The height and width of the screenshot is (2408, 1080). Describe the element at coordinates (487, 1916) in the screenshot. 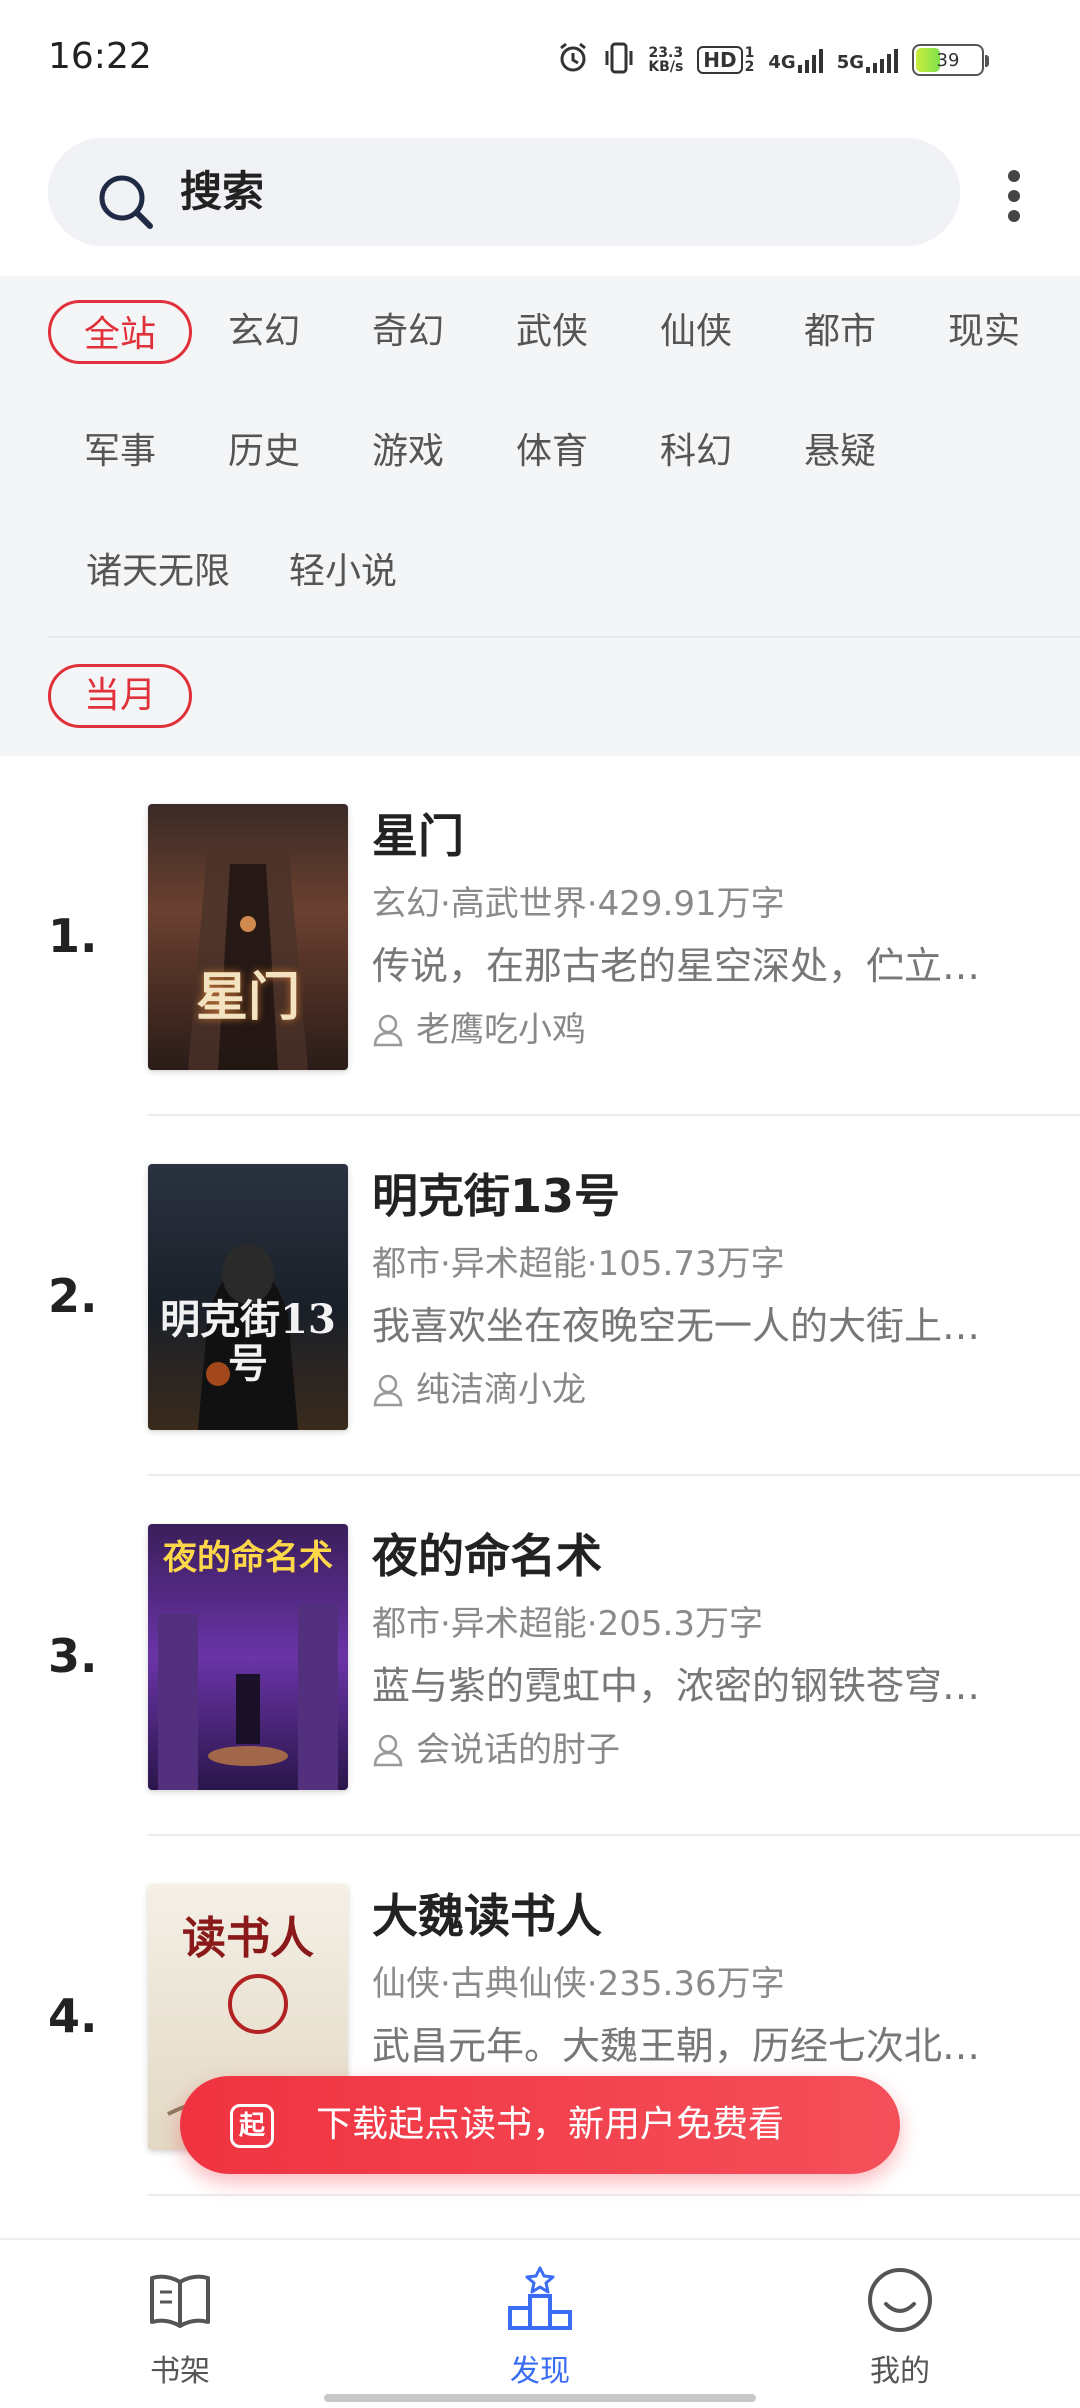

I see `book-title: 大魏读书人` at that location.